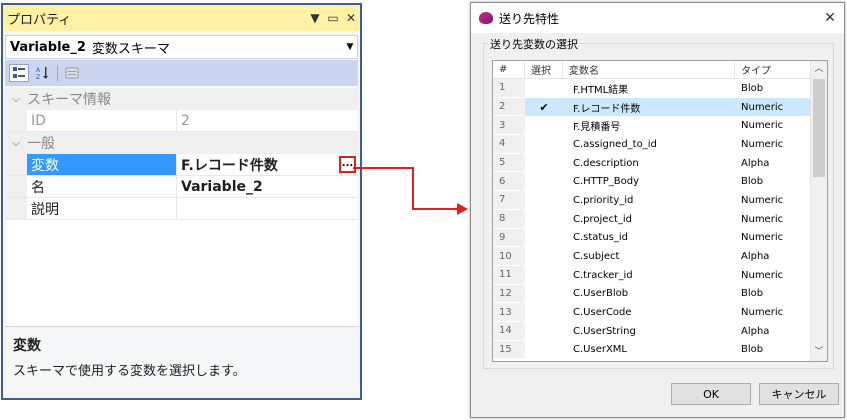 The width and height of the screenshot is (847, 420). I want to click on list-item: 11 C.tracker_id Numeric, so click(660, 275).